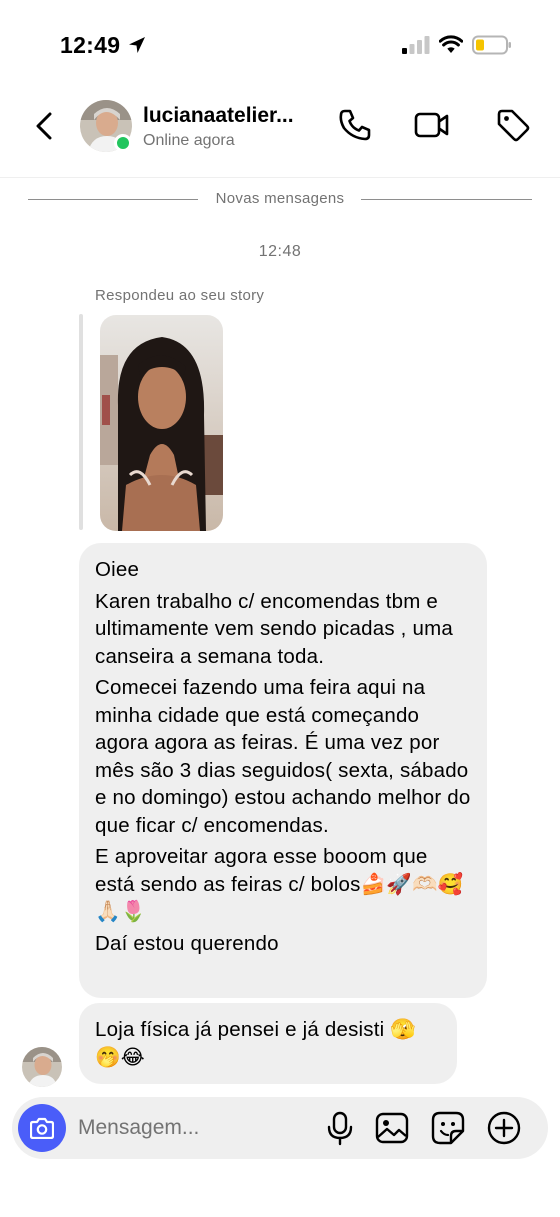 This screenshot has width=560, height=1217. I want to click on phone-icon, so click(355, 125).